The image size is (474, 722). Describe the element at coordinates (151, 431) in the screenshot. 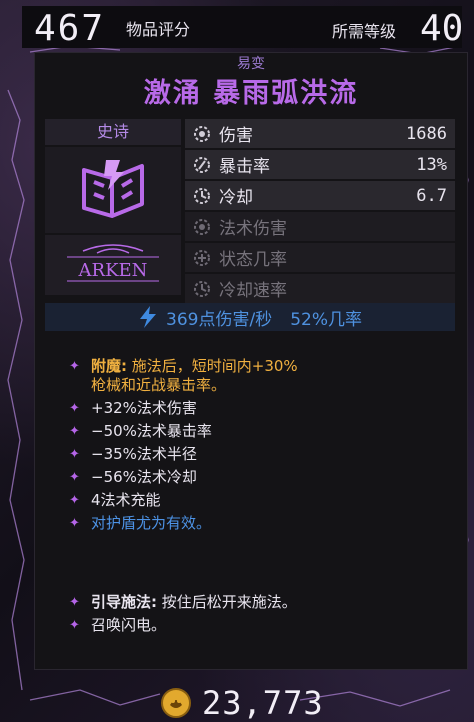

I see `effect-text: −50%法术暴击率` at that location.